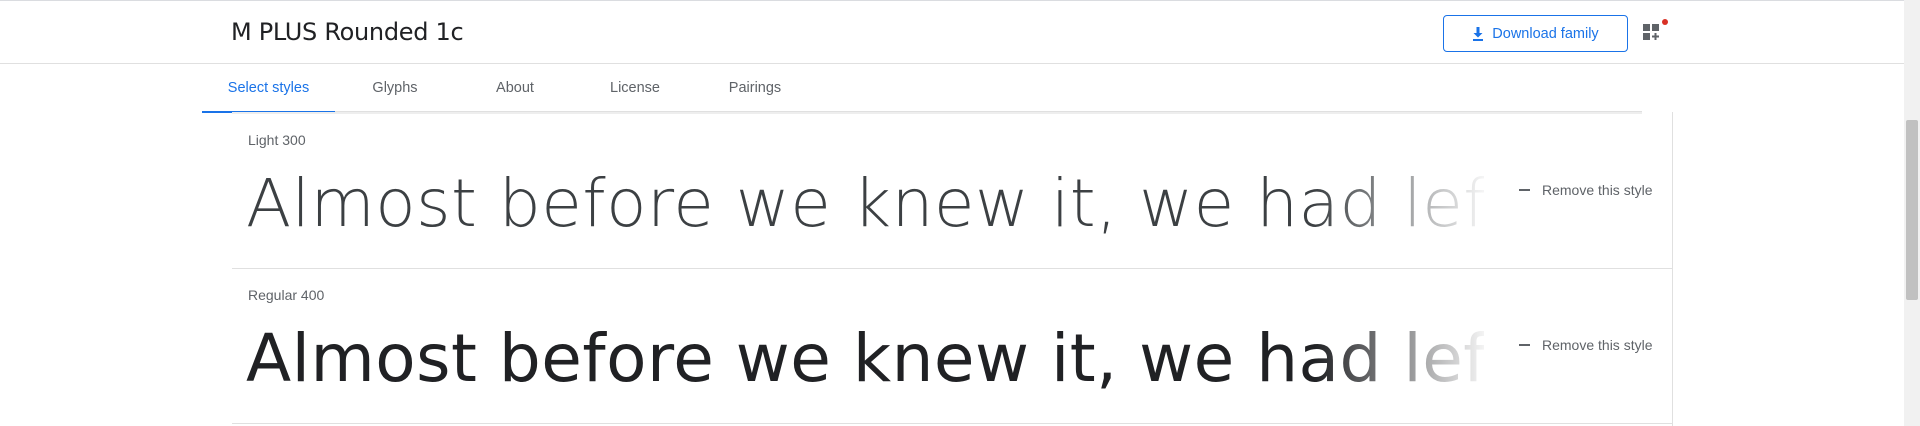  I want to click on tab-license: License, so click(635, 88).